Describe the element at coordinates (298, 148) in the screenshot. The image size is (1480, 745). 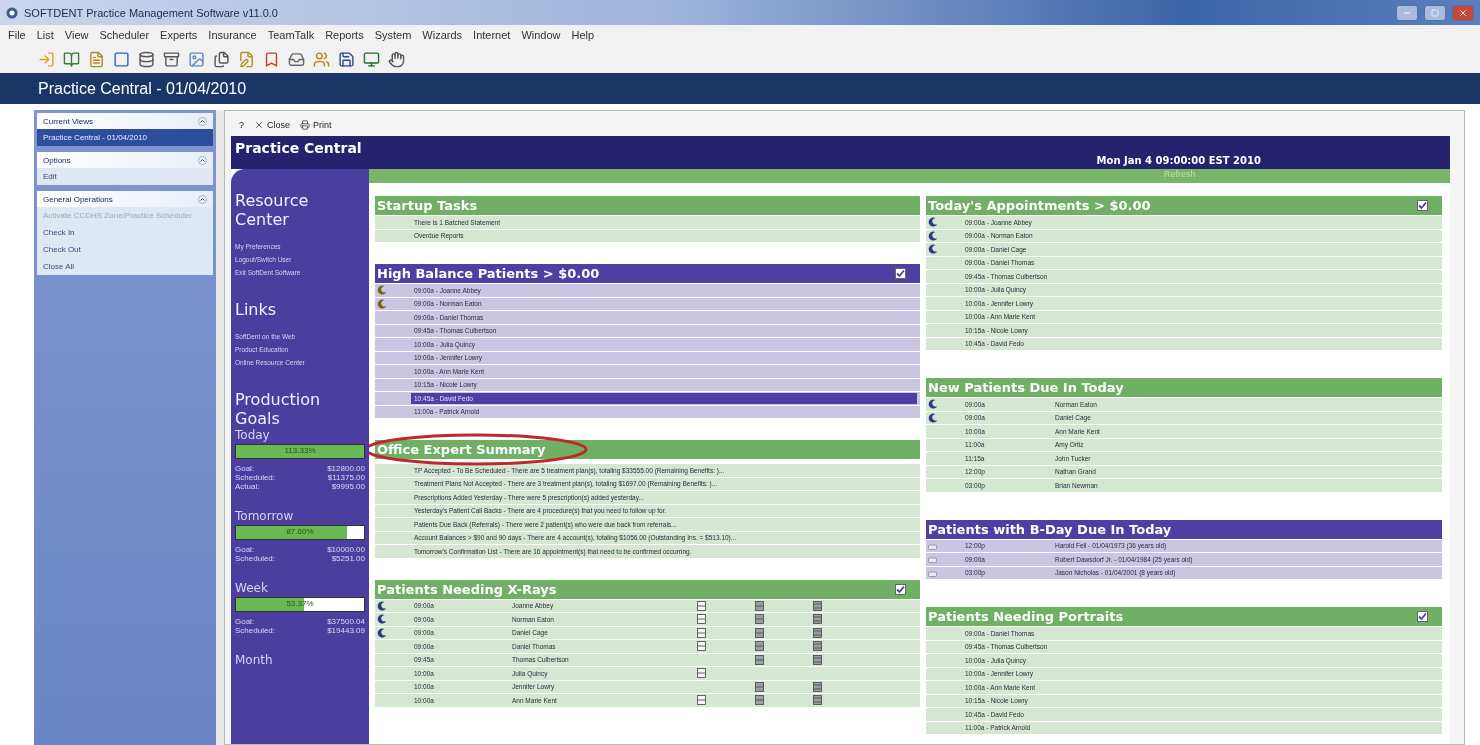
I see `dashboard-title: Practice Central` at that location.